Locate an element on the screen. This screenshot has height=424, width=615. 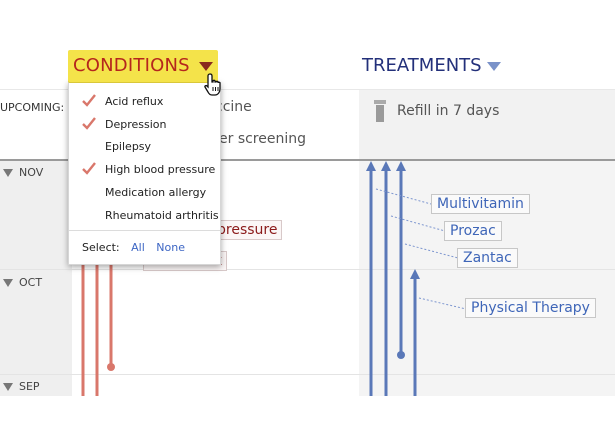
dropdown-item-epilepsy: Epilepsy is located at coordinates (144, 146).